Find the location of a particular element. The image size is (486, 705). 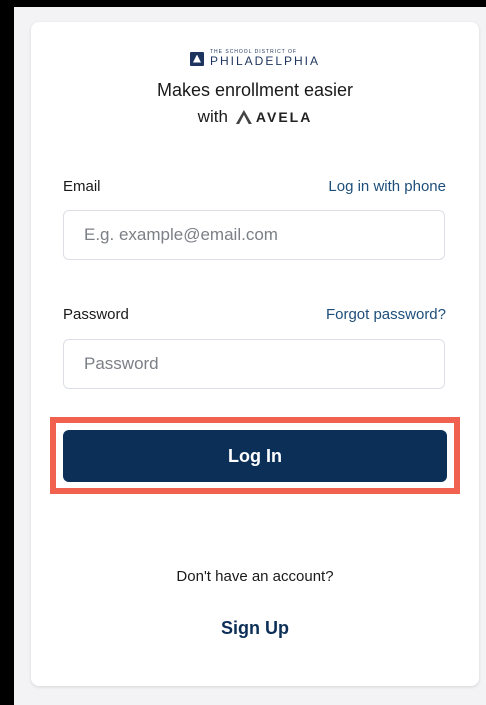

avela-logo-icon is located at coordinates (244, 117).